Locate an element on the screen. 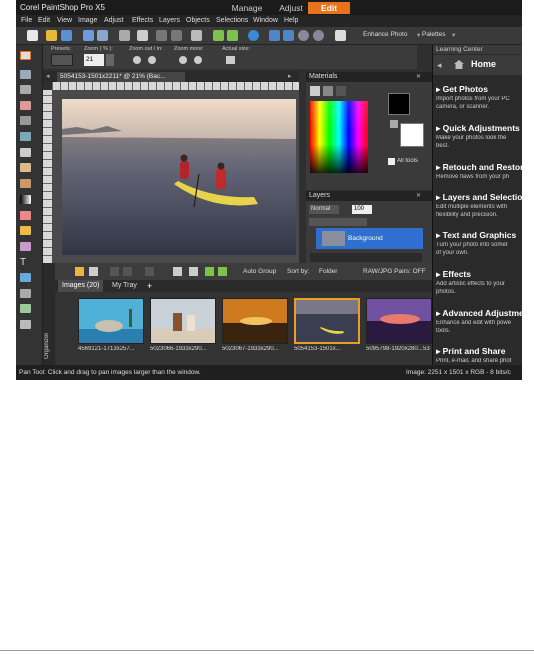  foreground-color-swatch is located at coordinates (399, 104).